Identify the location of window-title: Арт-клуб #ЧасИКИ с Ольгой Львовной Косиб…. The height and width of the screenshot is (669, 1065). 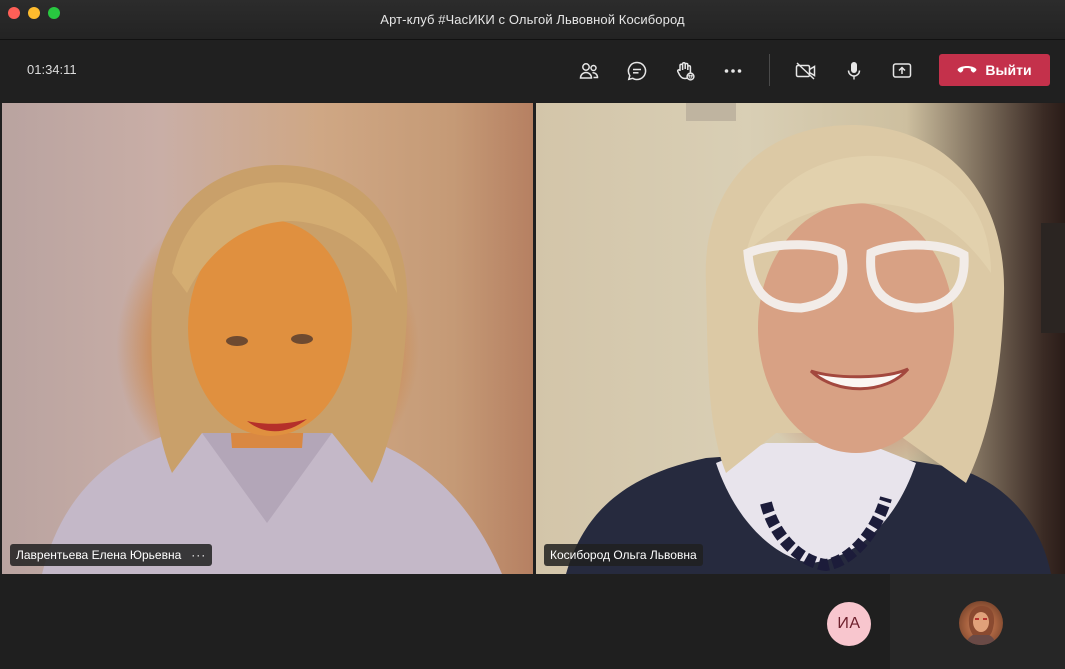
(532, 19).